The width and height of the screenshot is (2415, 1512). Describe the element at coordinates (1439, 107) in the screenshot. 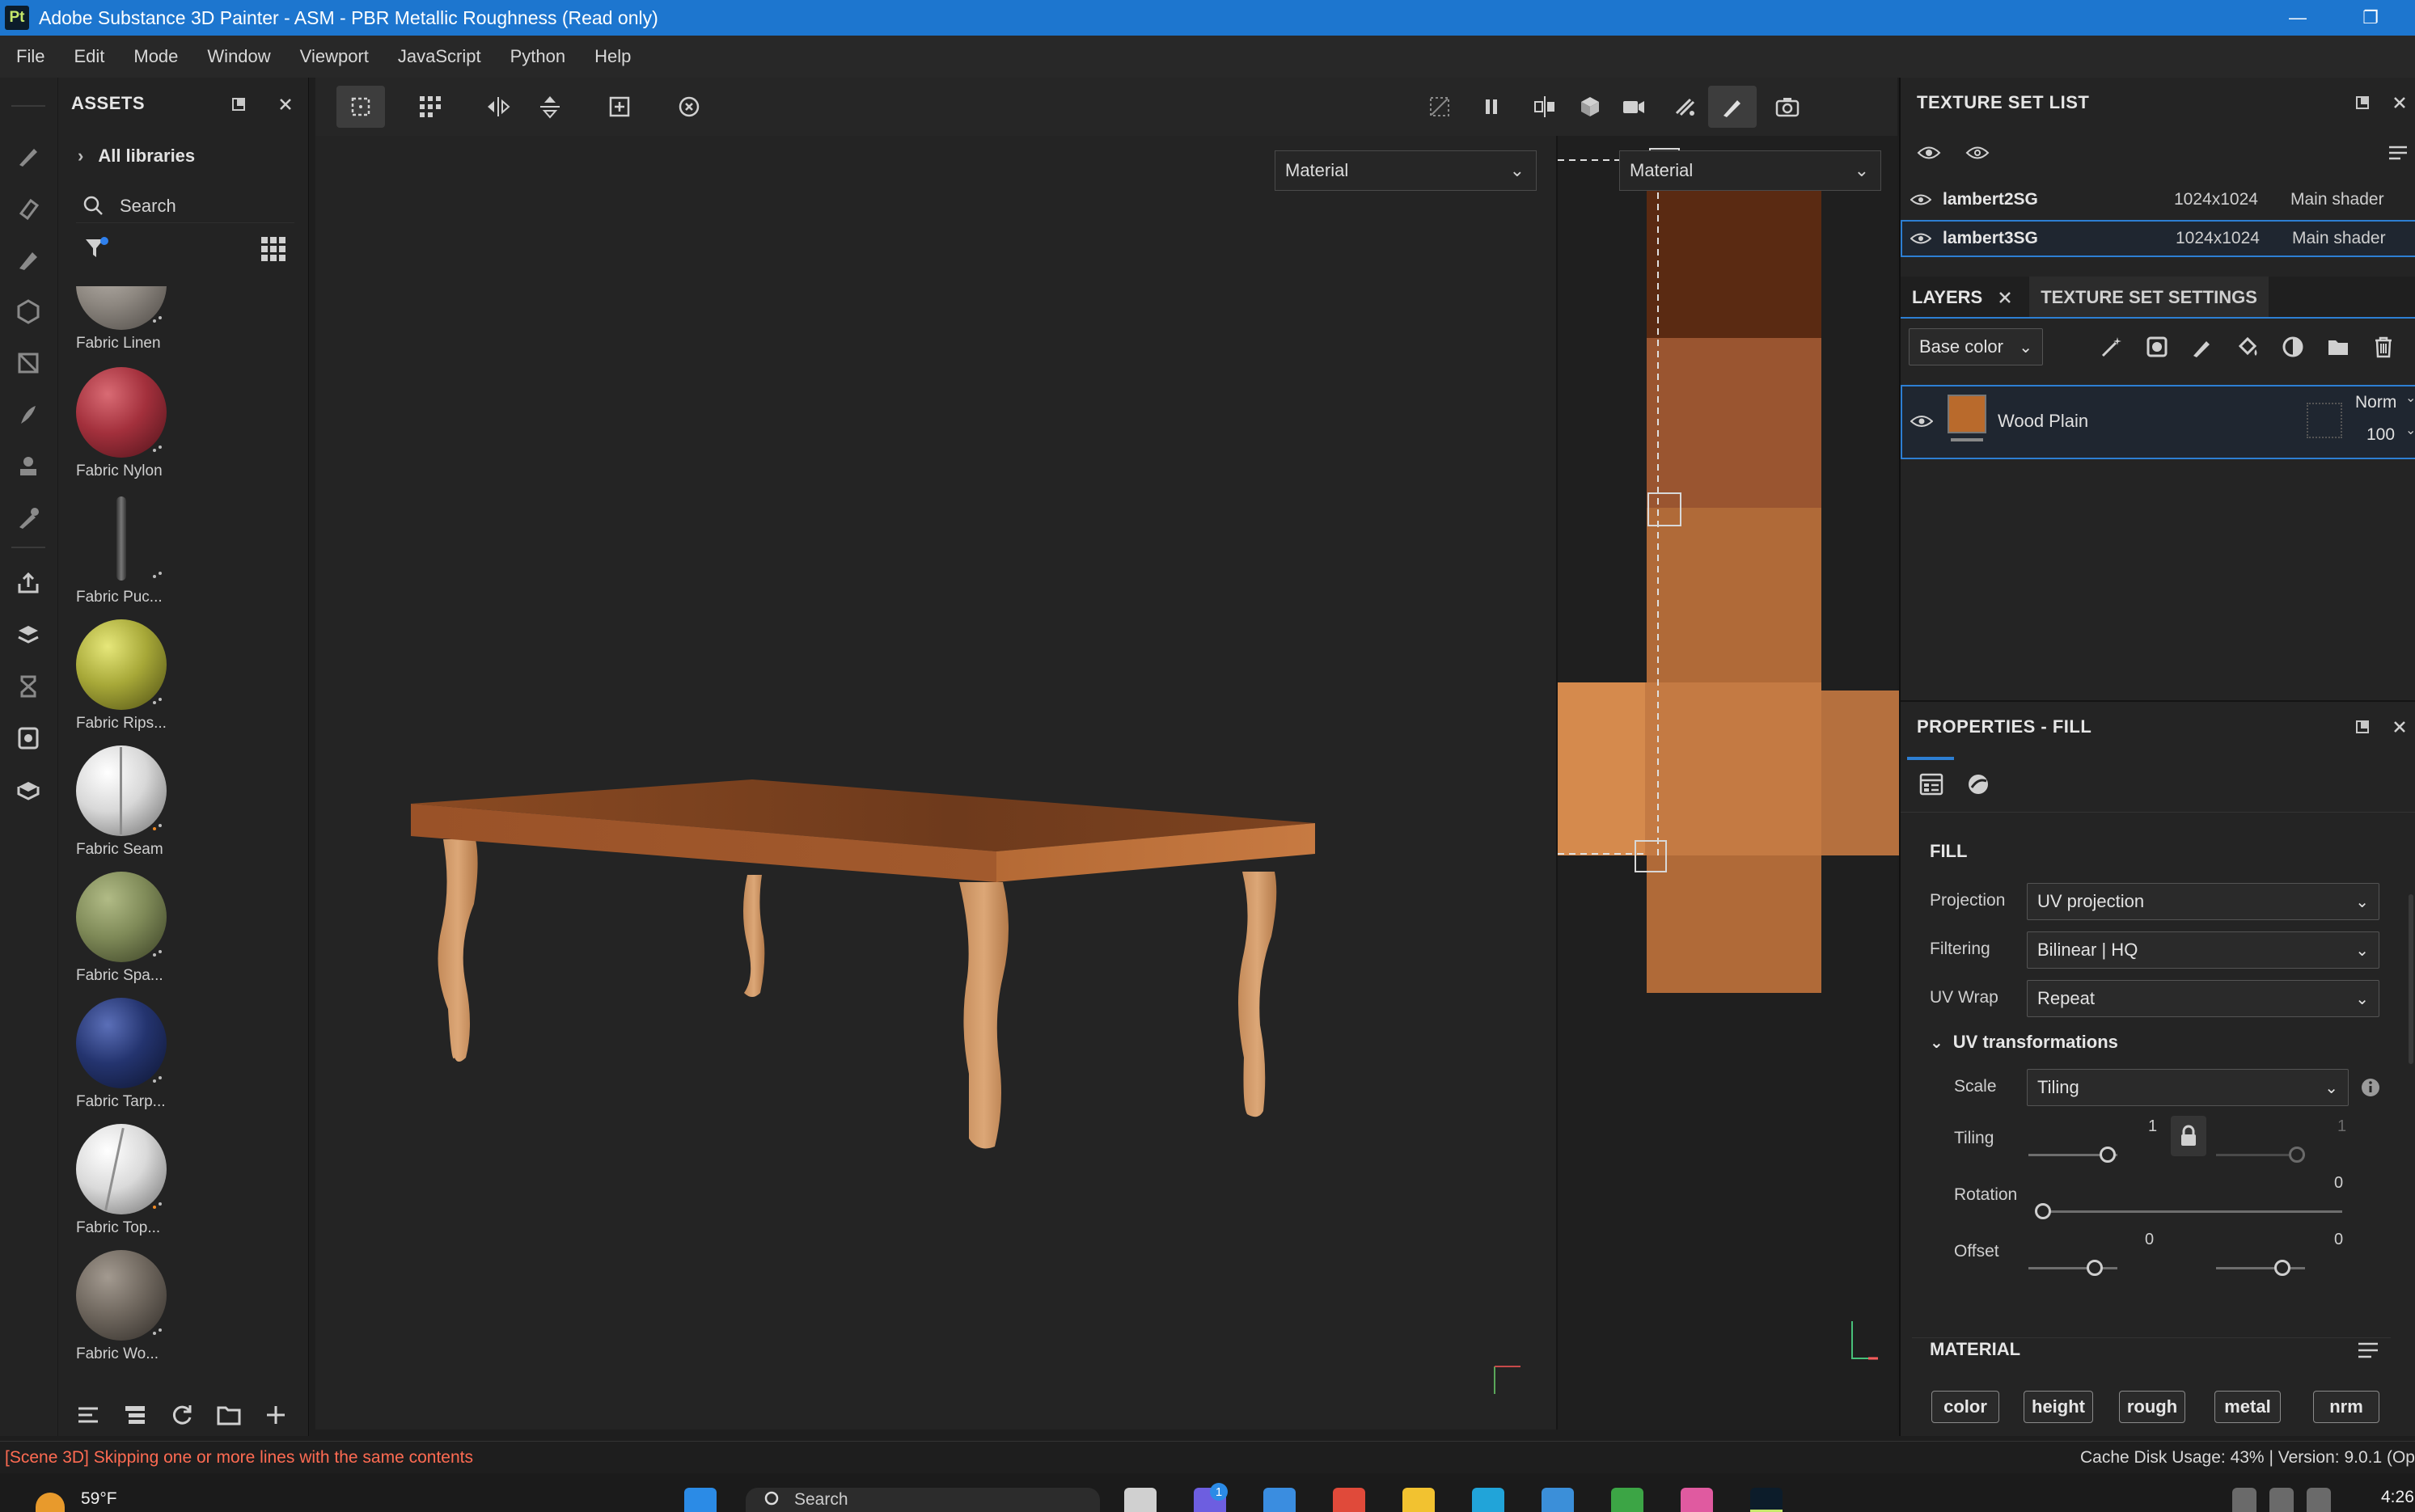

I see `hide-overlay-icon` at that location.